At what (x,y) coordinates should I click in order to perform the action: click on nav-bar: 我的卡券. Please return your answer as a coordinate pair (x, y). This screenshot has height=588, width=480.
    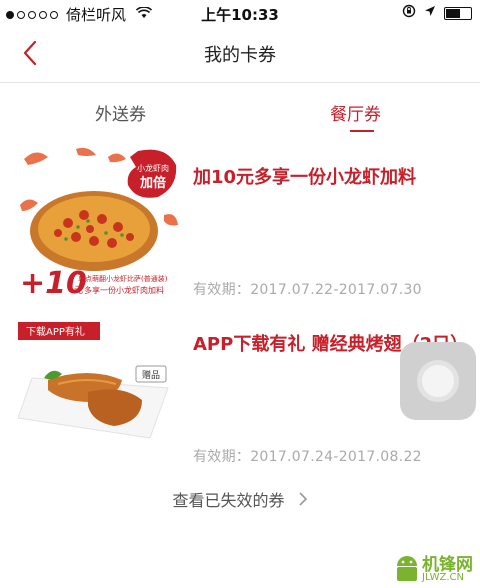
    Looking at the image, I should click on (240, 54).